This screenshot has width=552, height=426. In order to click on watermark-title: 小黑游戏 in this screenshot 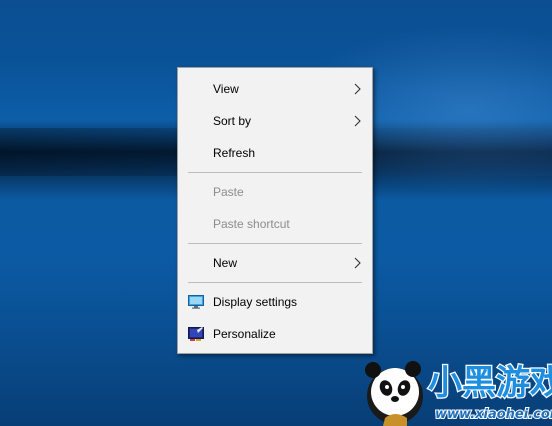, I will do `click(490, 383)`.